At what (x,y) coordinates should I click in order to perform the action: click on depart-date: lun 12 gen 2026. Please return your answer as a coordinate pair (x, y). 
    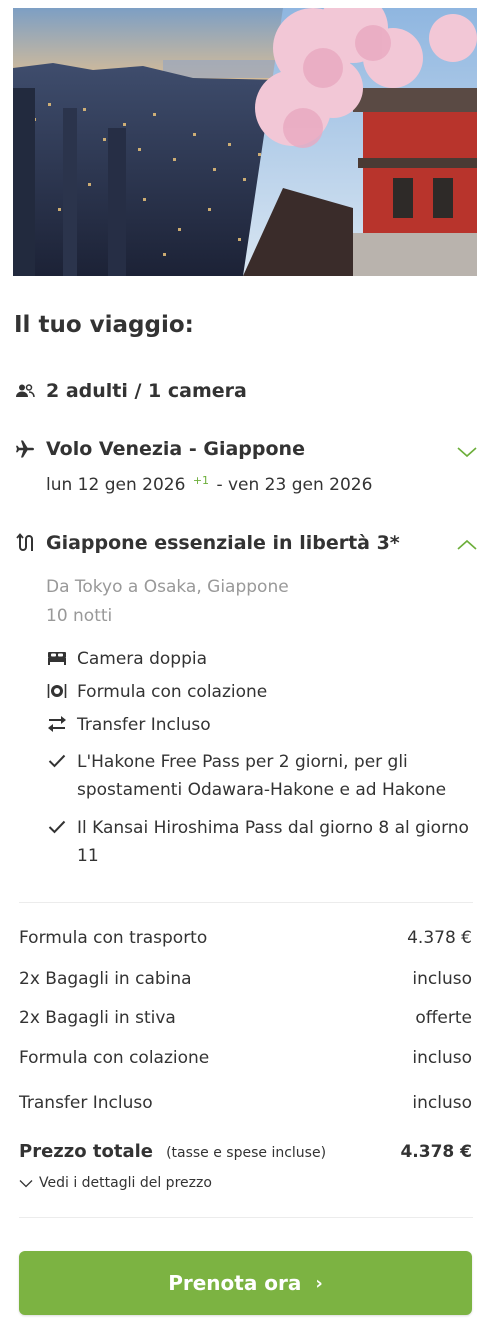
    Looking at the image, I should click on (116, 485).